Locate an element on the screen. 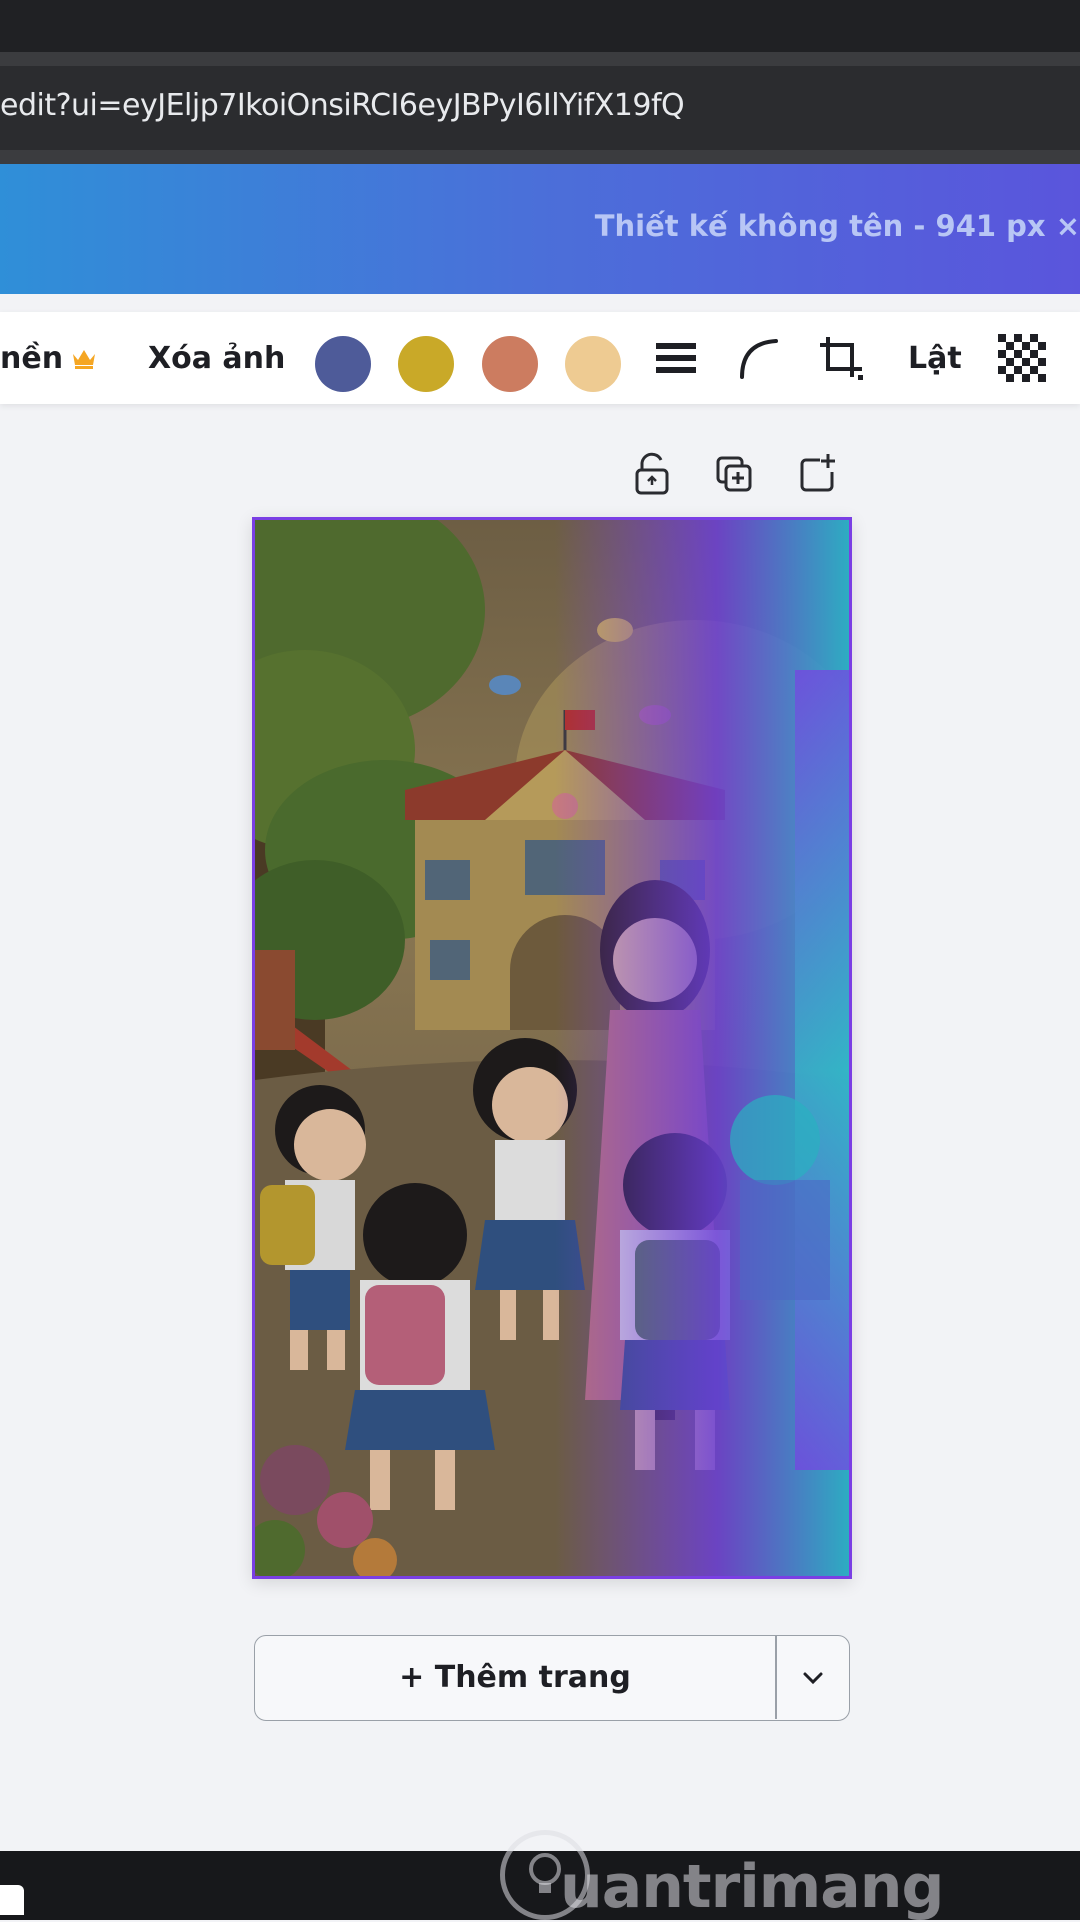  crop-icon is located at coordinates (842, 358).